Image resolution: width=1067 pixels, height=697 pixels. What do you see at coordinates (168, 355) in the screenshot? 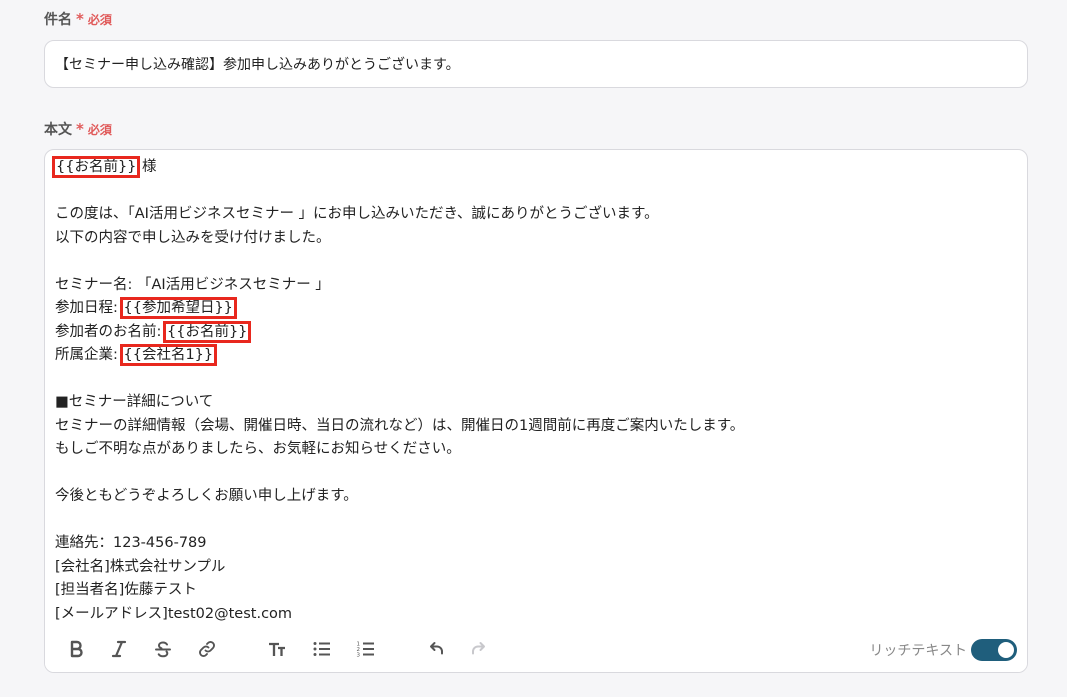
I see `variable-company-tag: {{会社名1}}` at bounding box center [168, 355].